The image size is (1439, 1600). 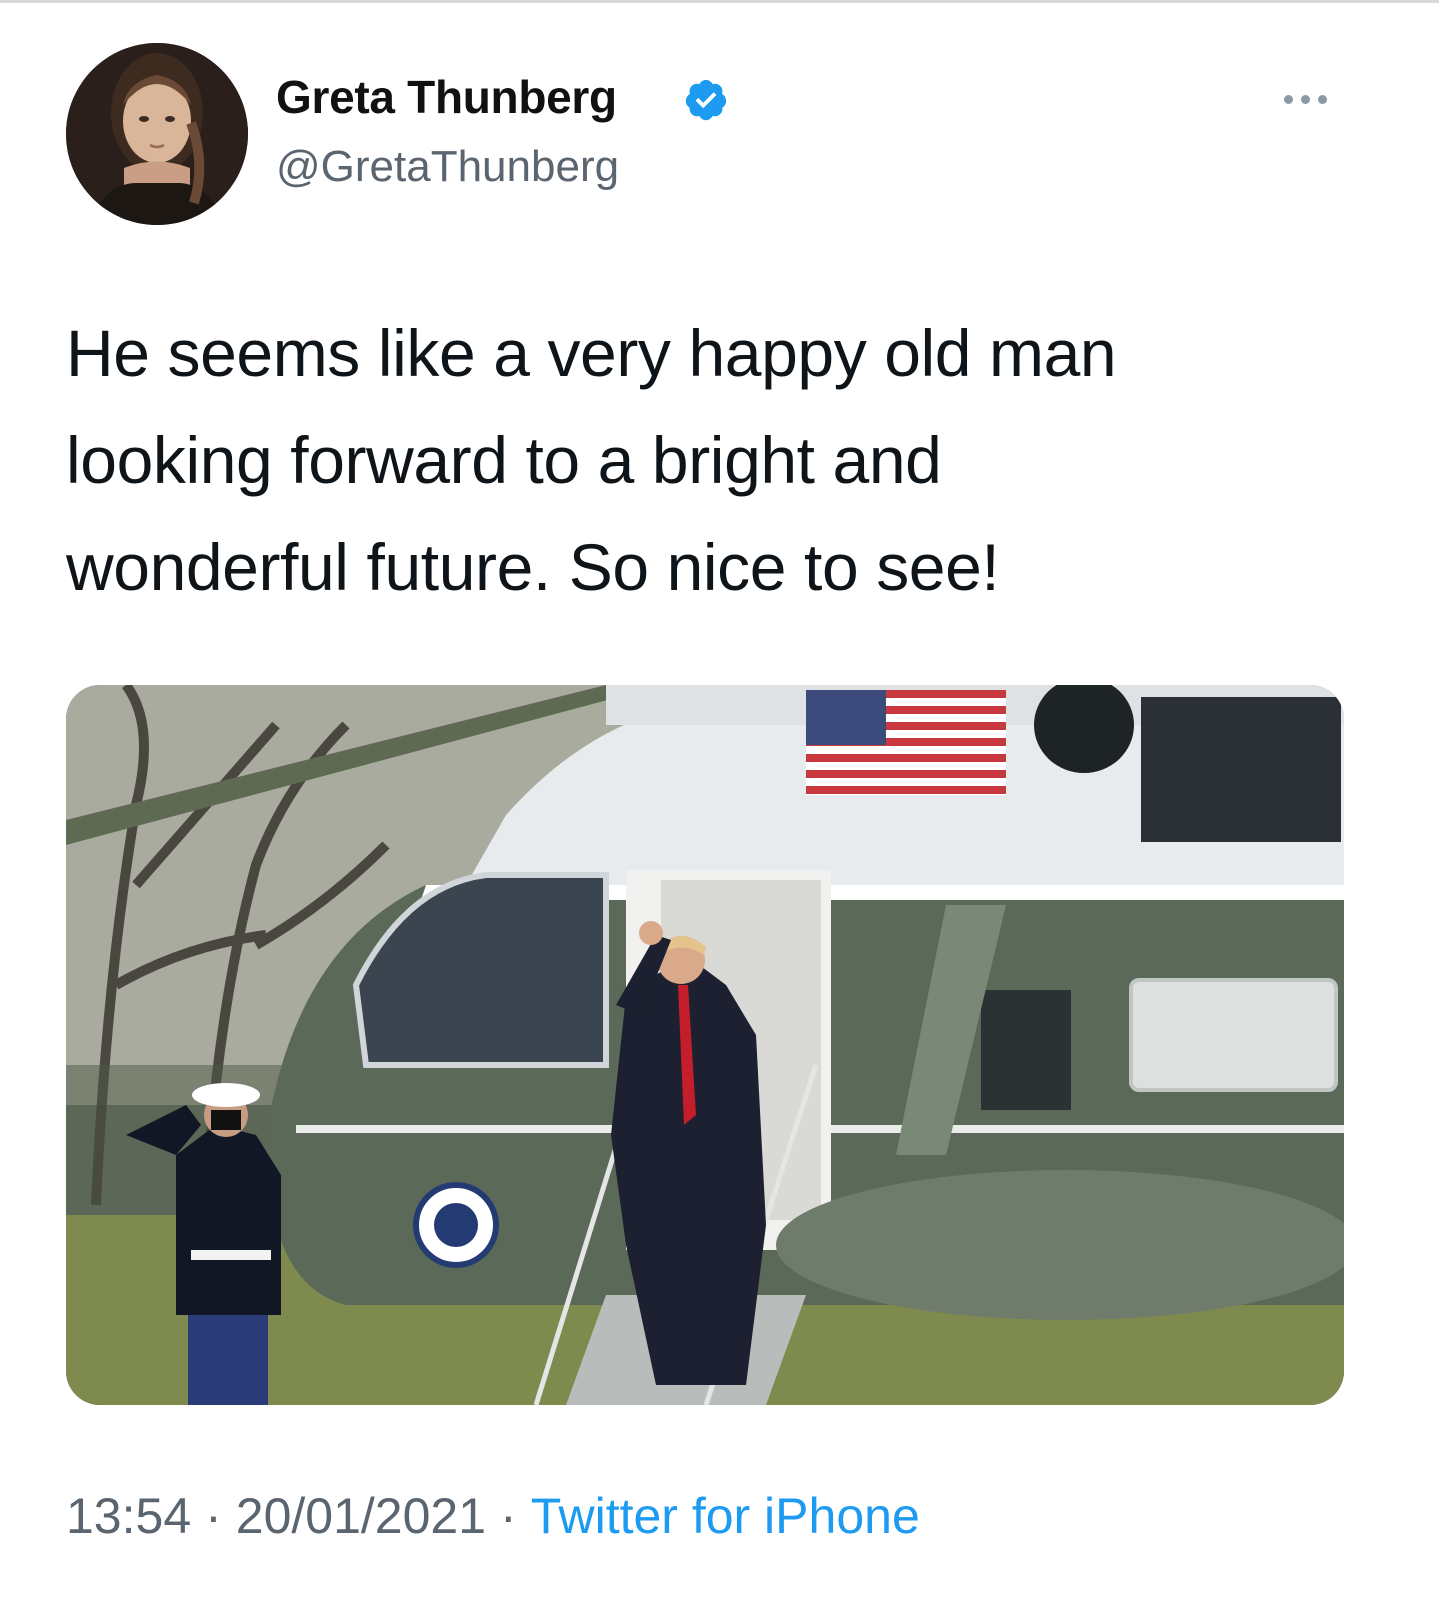 I want to click on profile-photo-icon, so click(x=157, y=134).